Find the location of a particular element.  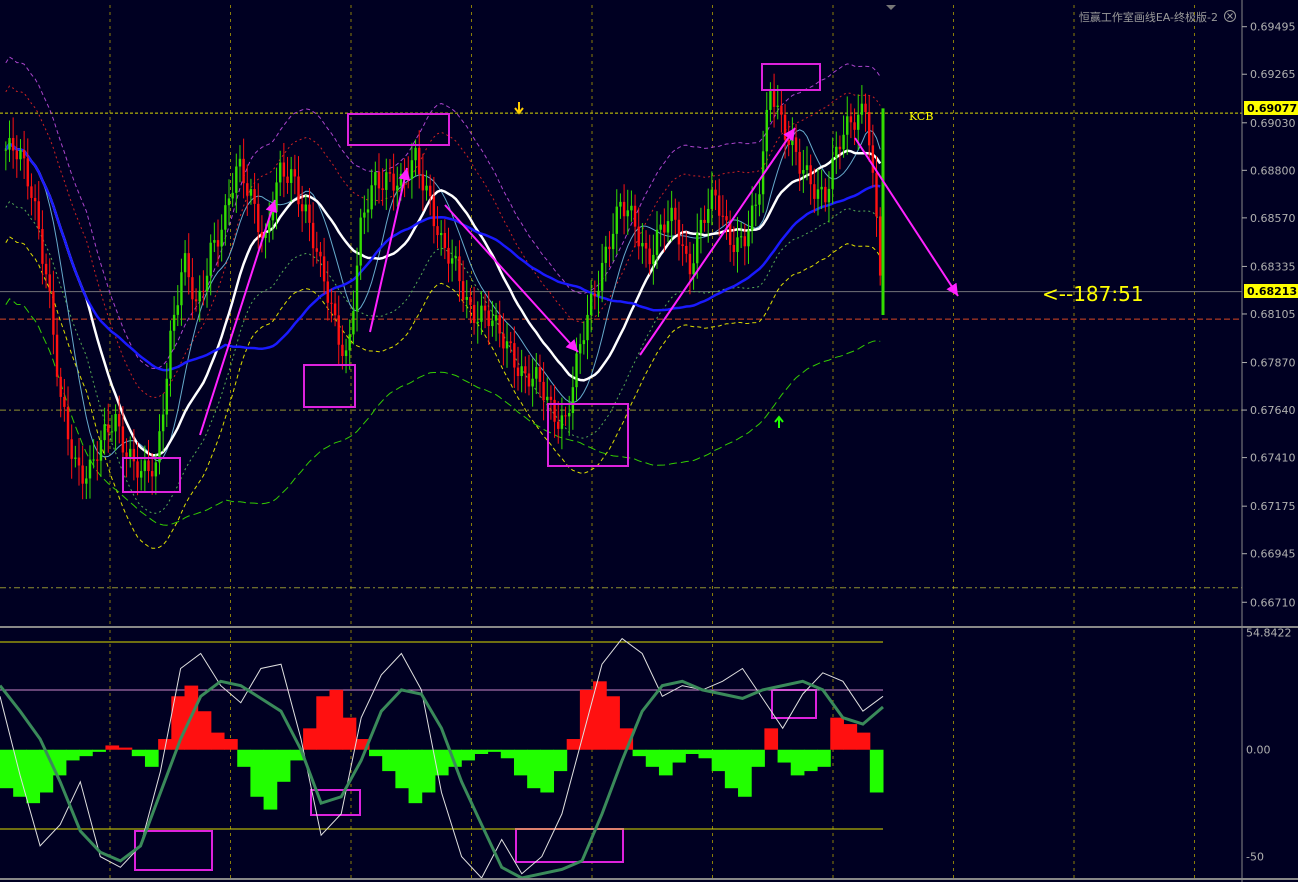

sub-y-tick-label: 0.00 is located at coordinates (1258, 750).